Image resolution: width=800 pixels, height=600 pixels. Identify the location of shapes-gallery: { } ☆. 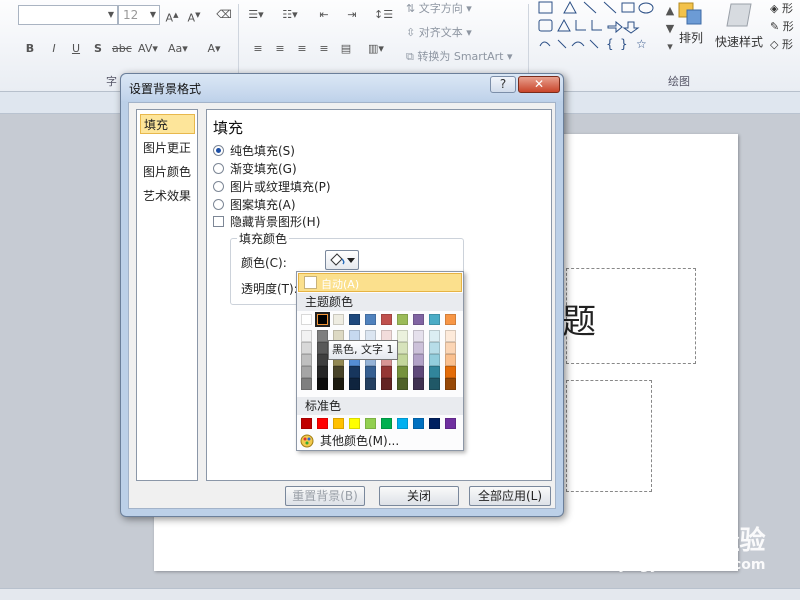
(596, 27).